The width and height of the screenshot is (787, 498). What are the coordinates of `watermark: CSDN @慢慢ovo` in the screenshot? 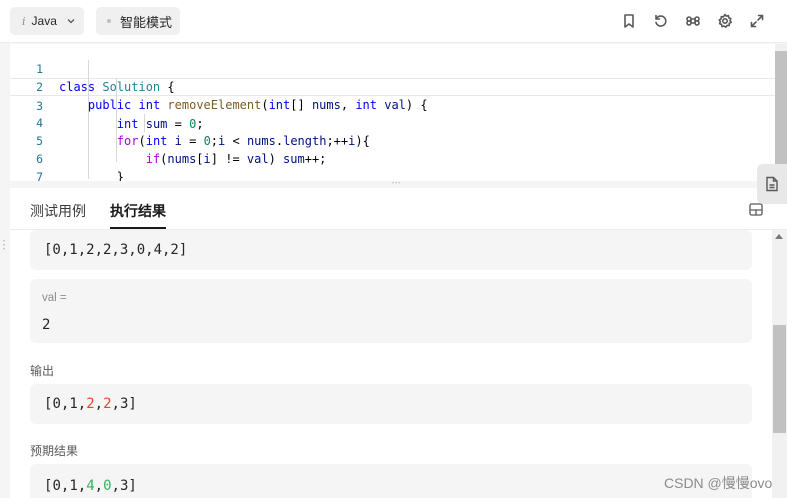 It's located at (718, 483).